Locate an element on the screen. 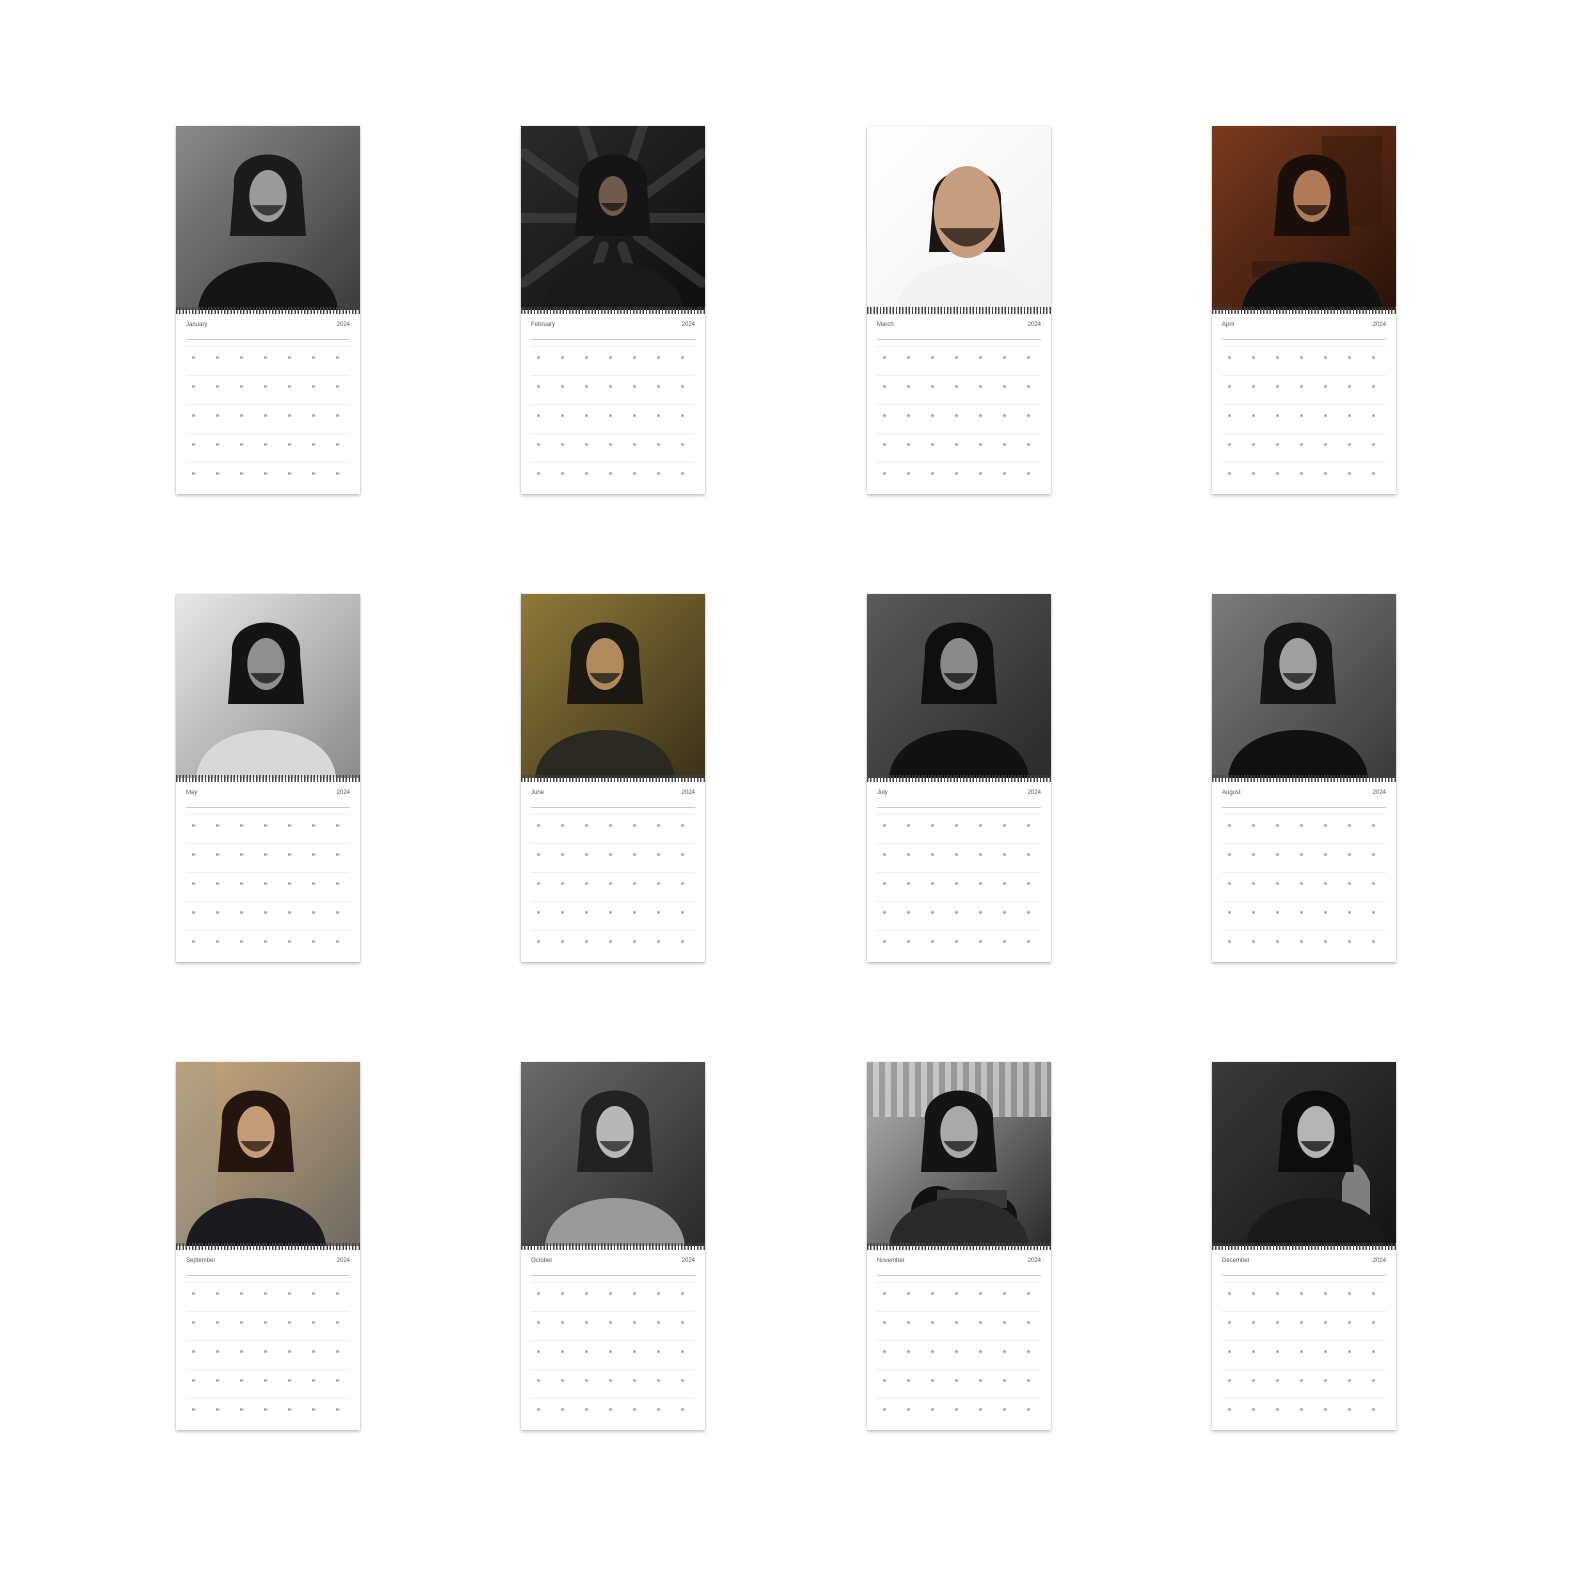 Image resolution: width=1588 pixels, height=1588 pixels. calendar-page: April 2024 is located at coordinates (1304, 310).